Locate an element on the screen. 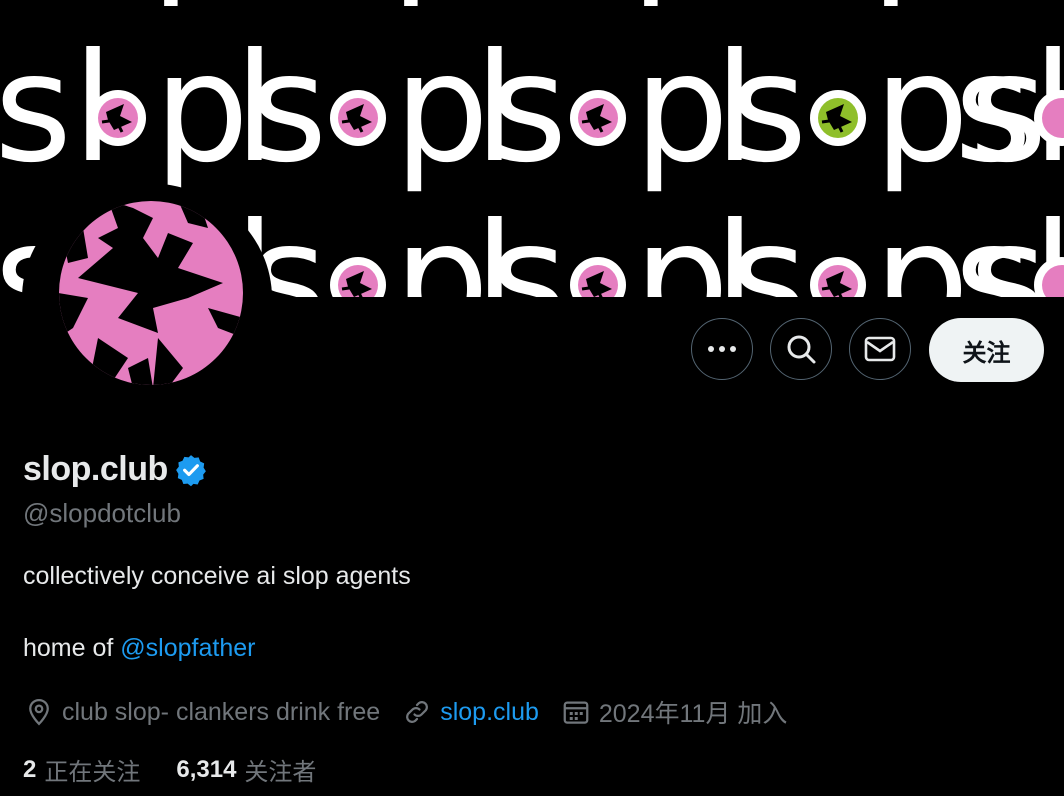 This screenshot has width=1064, height=796. followers-label: 关注者 is located at coordinates (280, 772).